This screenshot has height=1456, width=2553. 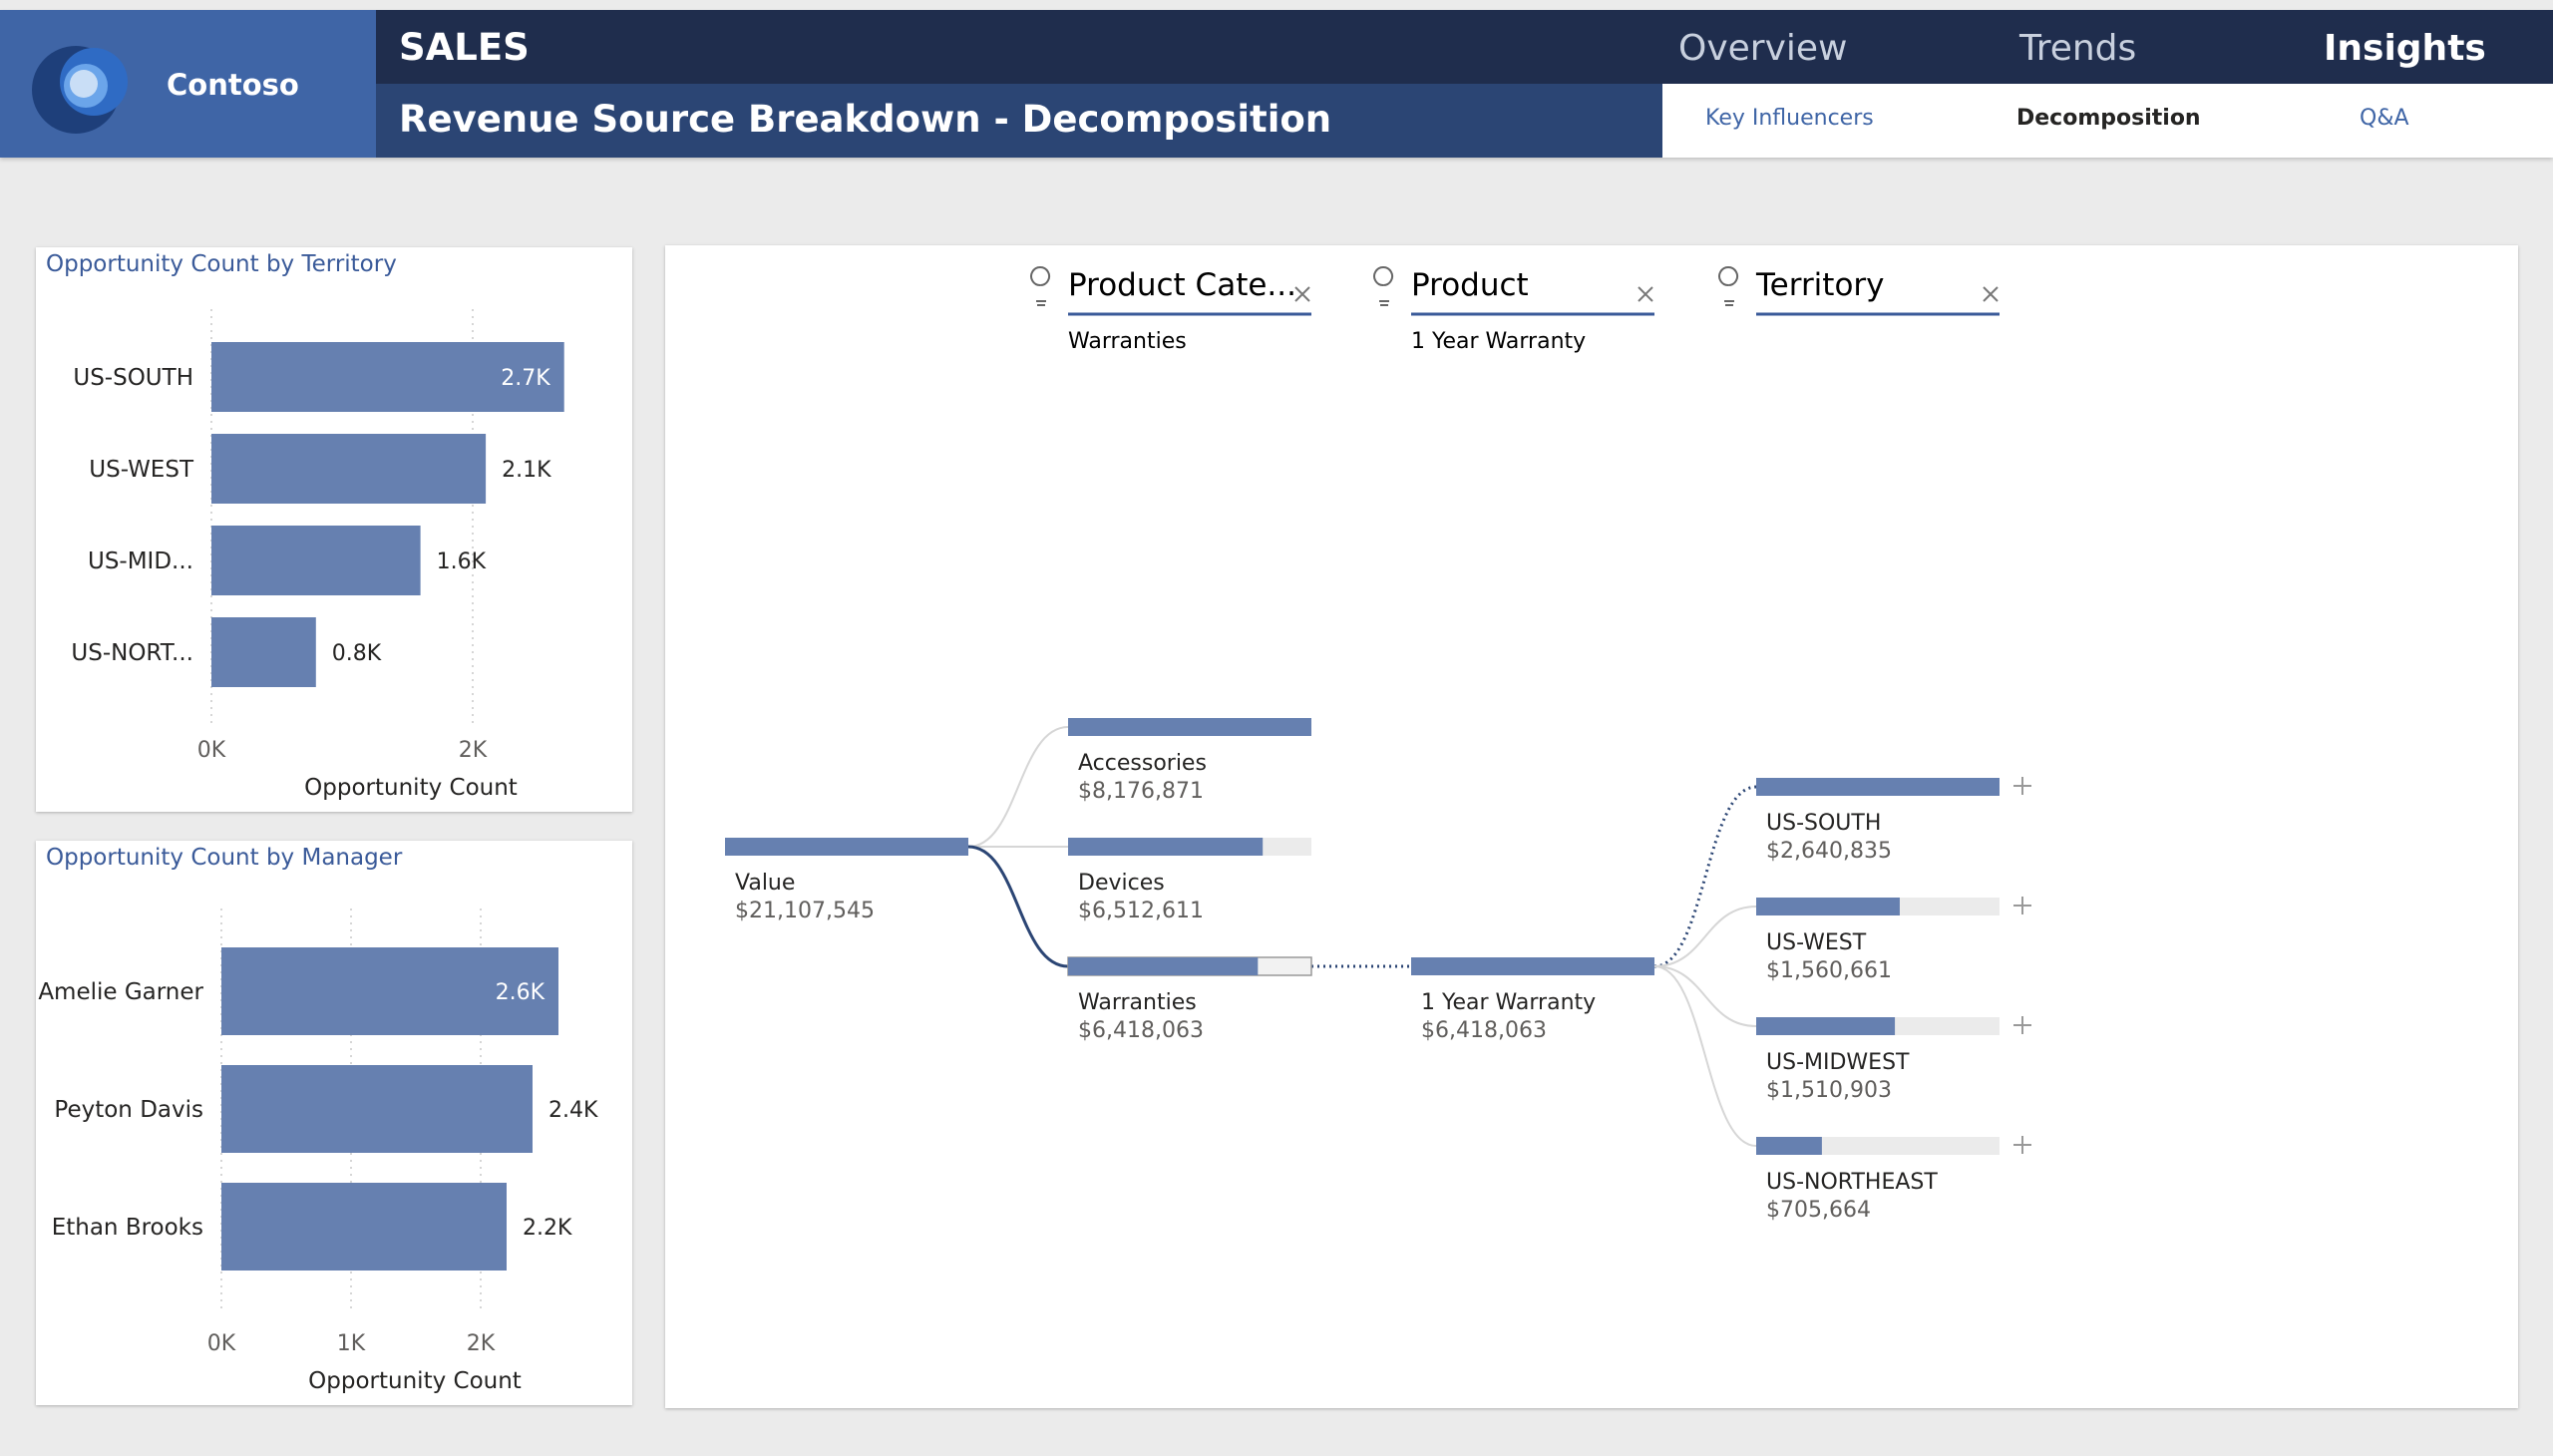 What do you see at coordinates (1894, 820) in the screenshot?
I see `tree-node-territory: US-SOUTH $2,640,835` at bounding box center [1894, 820].